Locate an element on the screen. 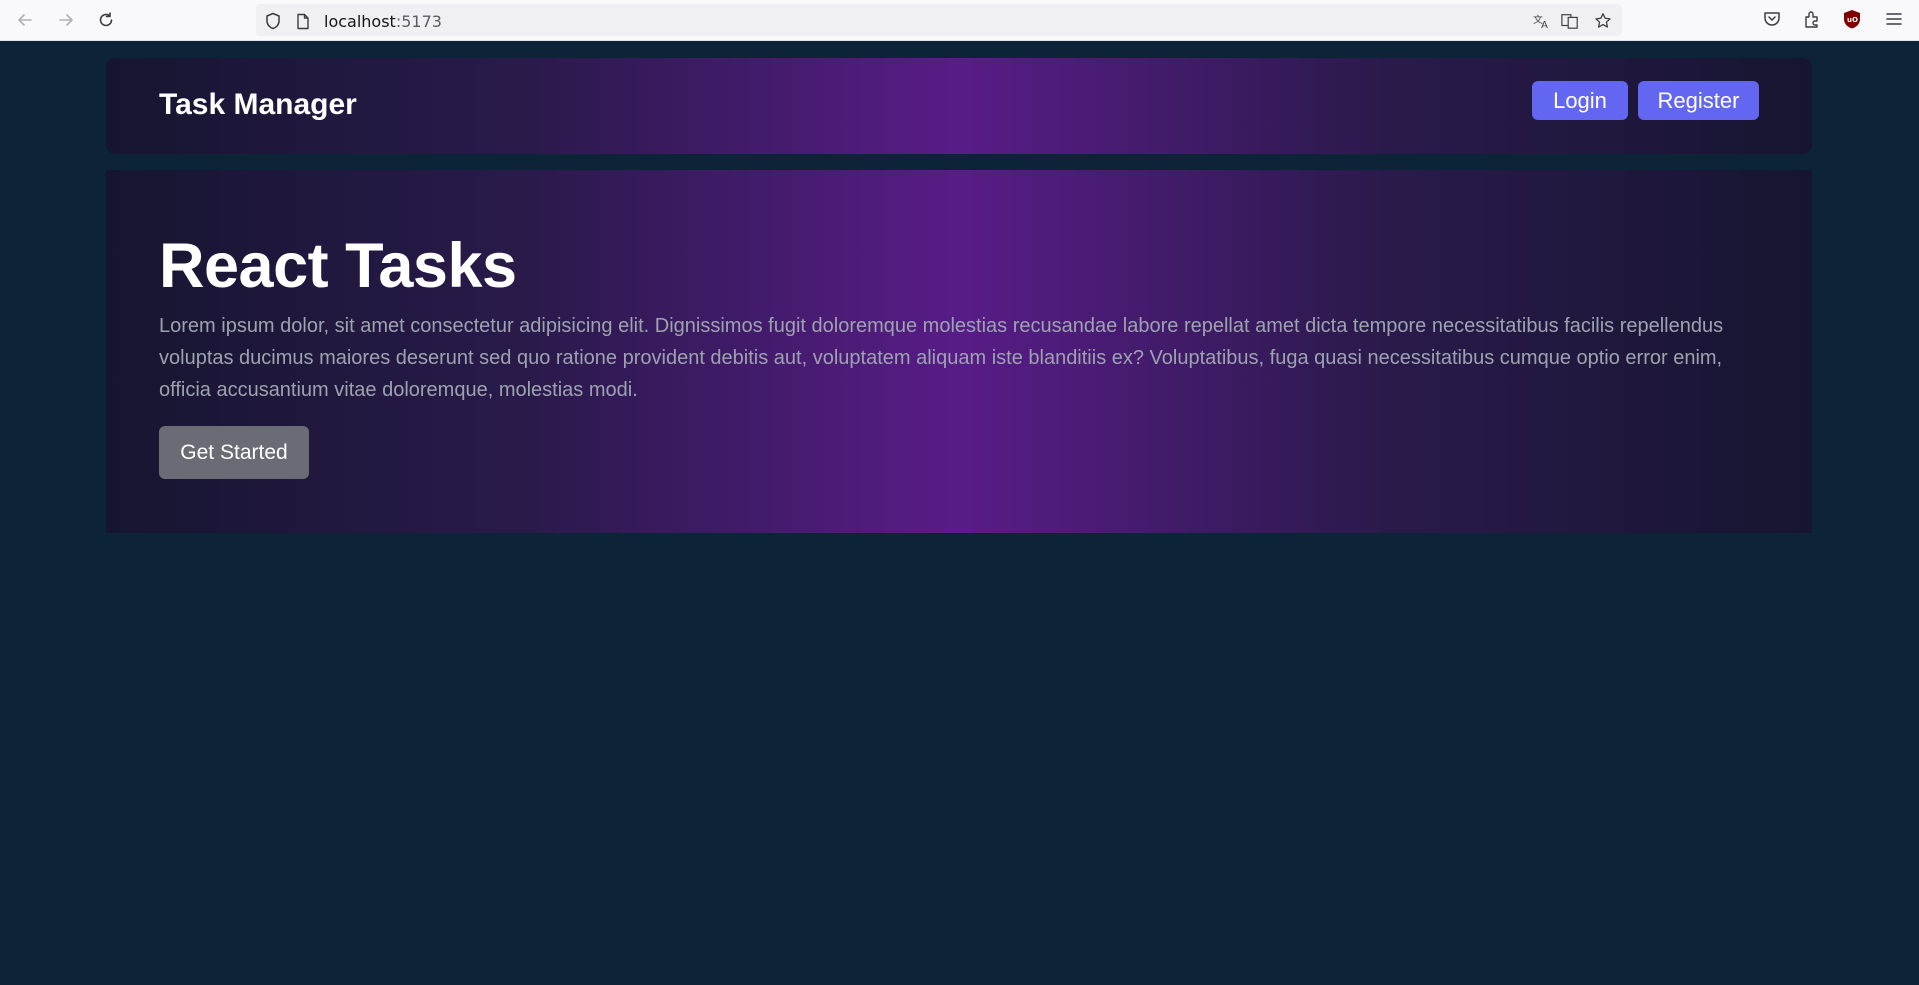 The width and height of the screenshot is (1919, 985). url-text: localhost:5173 is located at coordinates (383, 21).